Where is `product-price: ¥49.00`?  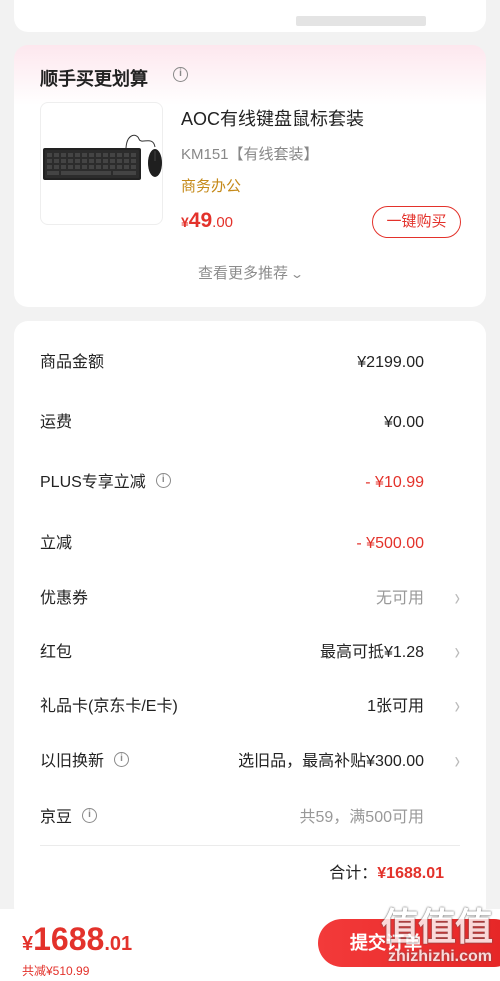
product-price: ¥49.00 is located at coordinates (207, 221).